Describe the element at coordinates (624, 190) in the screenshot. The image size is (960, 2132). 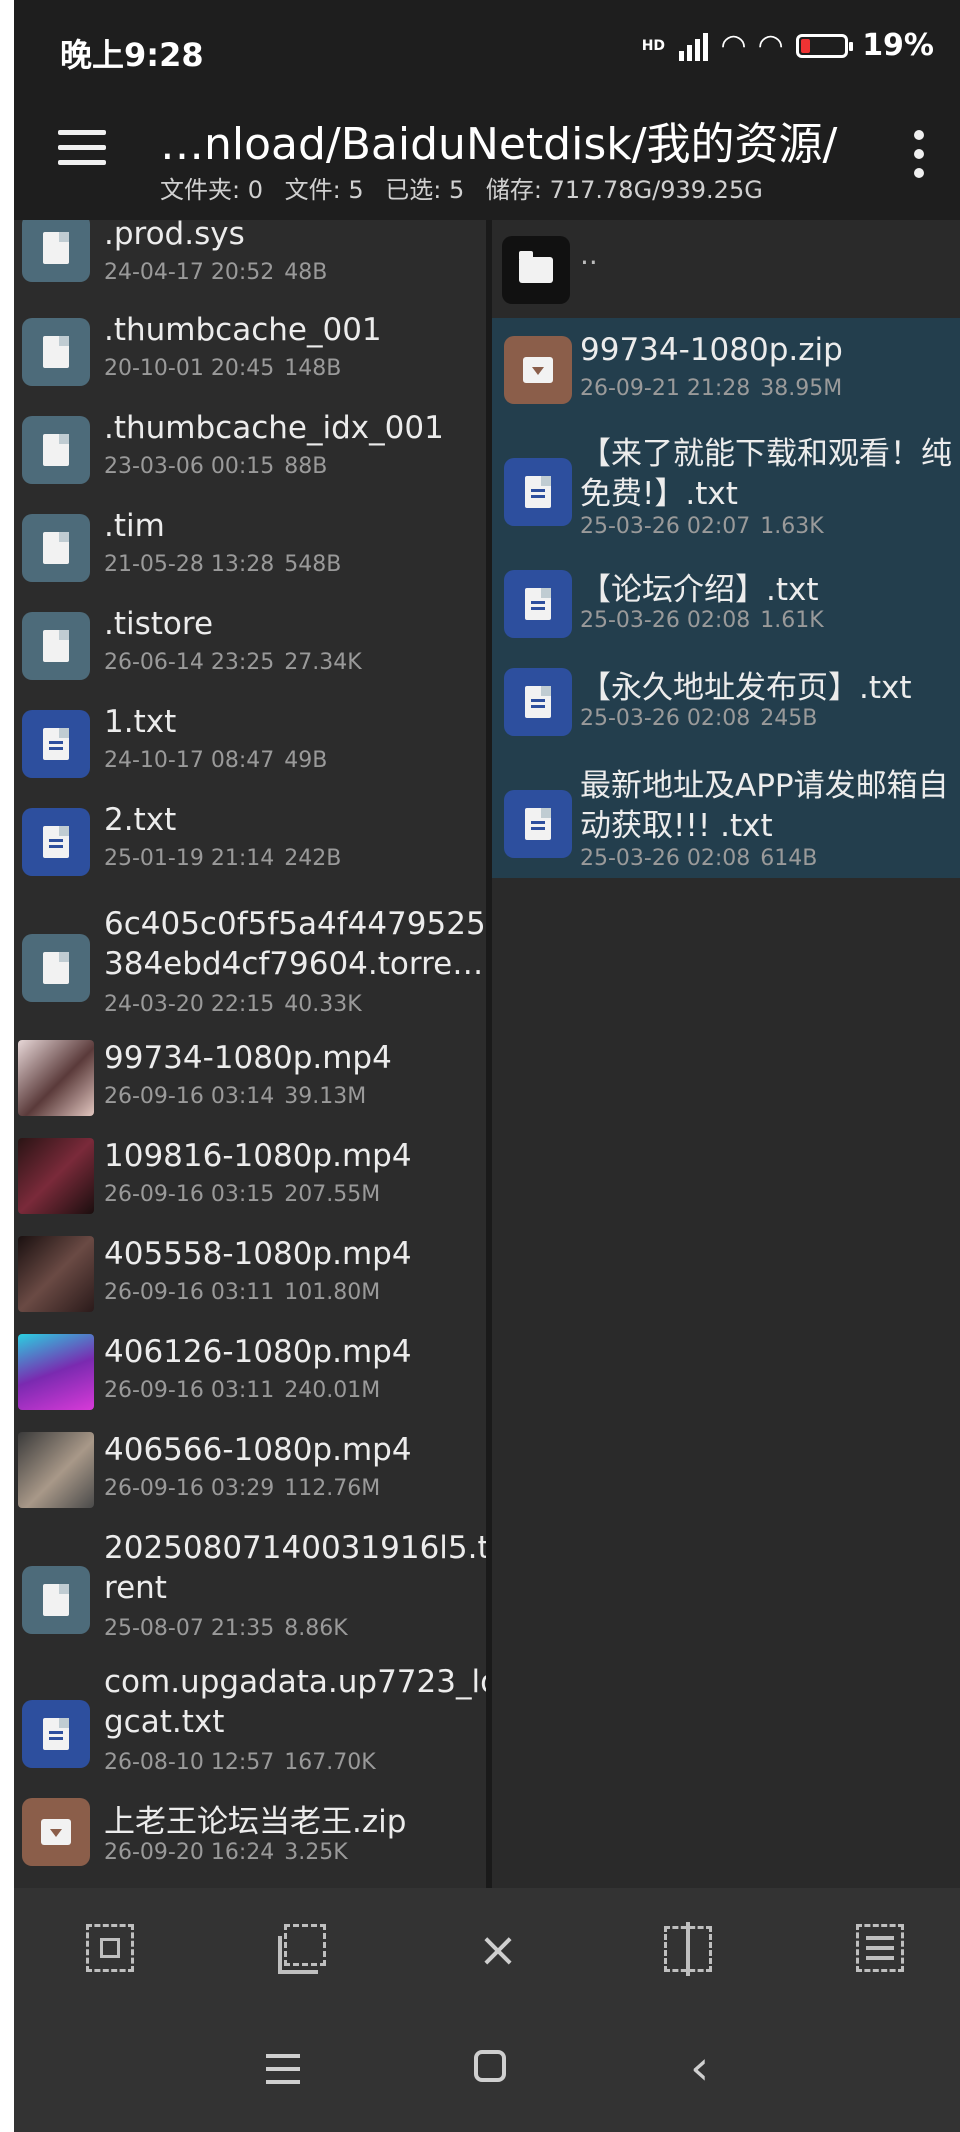
I see `storage-info: 储存: 717.78G/939.25G` at that location.